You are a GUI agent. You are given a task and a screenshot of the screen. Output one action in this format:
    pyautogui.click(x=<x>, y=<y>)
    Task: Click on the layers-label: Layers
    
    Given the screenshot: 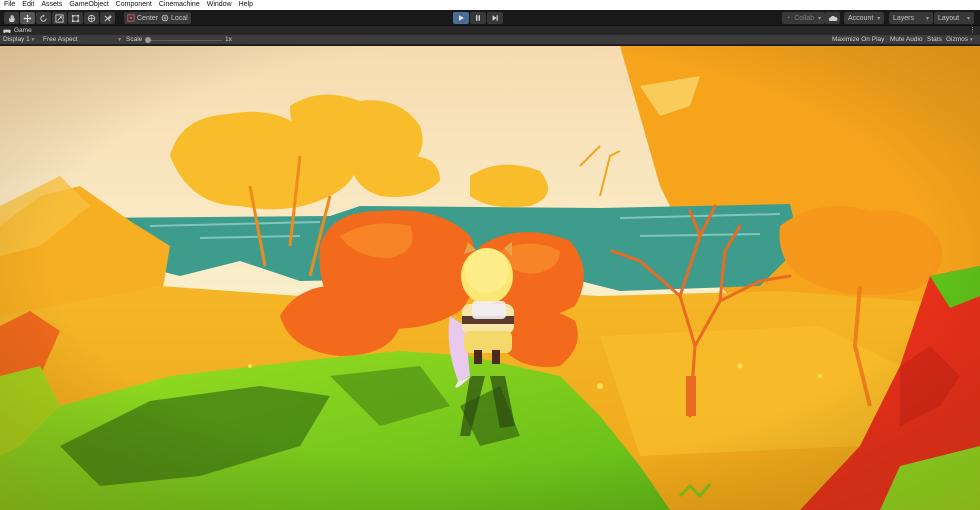 What is the action you would take?
    pyautogui.click(x=904, y=18)
    